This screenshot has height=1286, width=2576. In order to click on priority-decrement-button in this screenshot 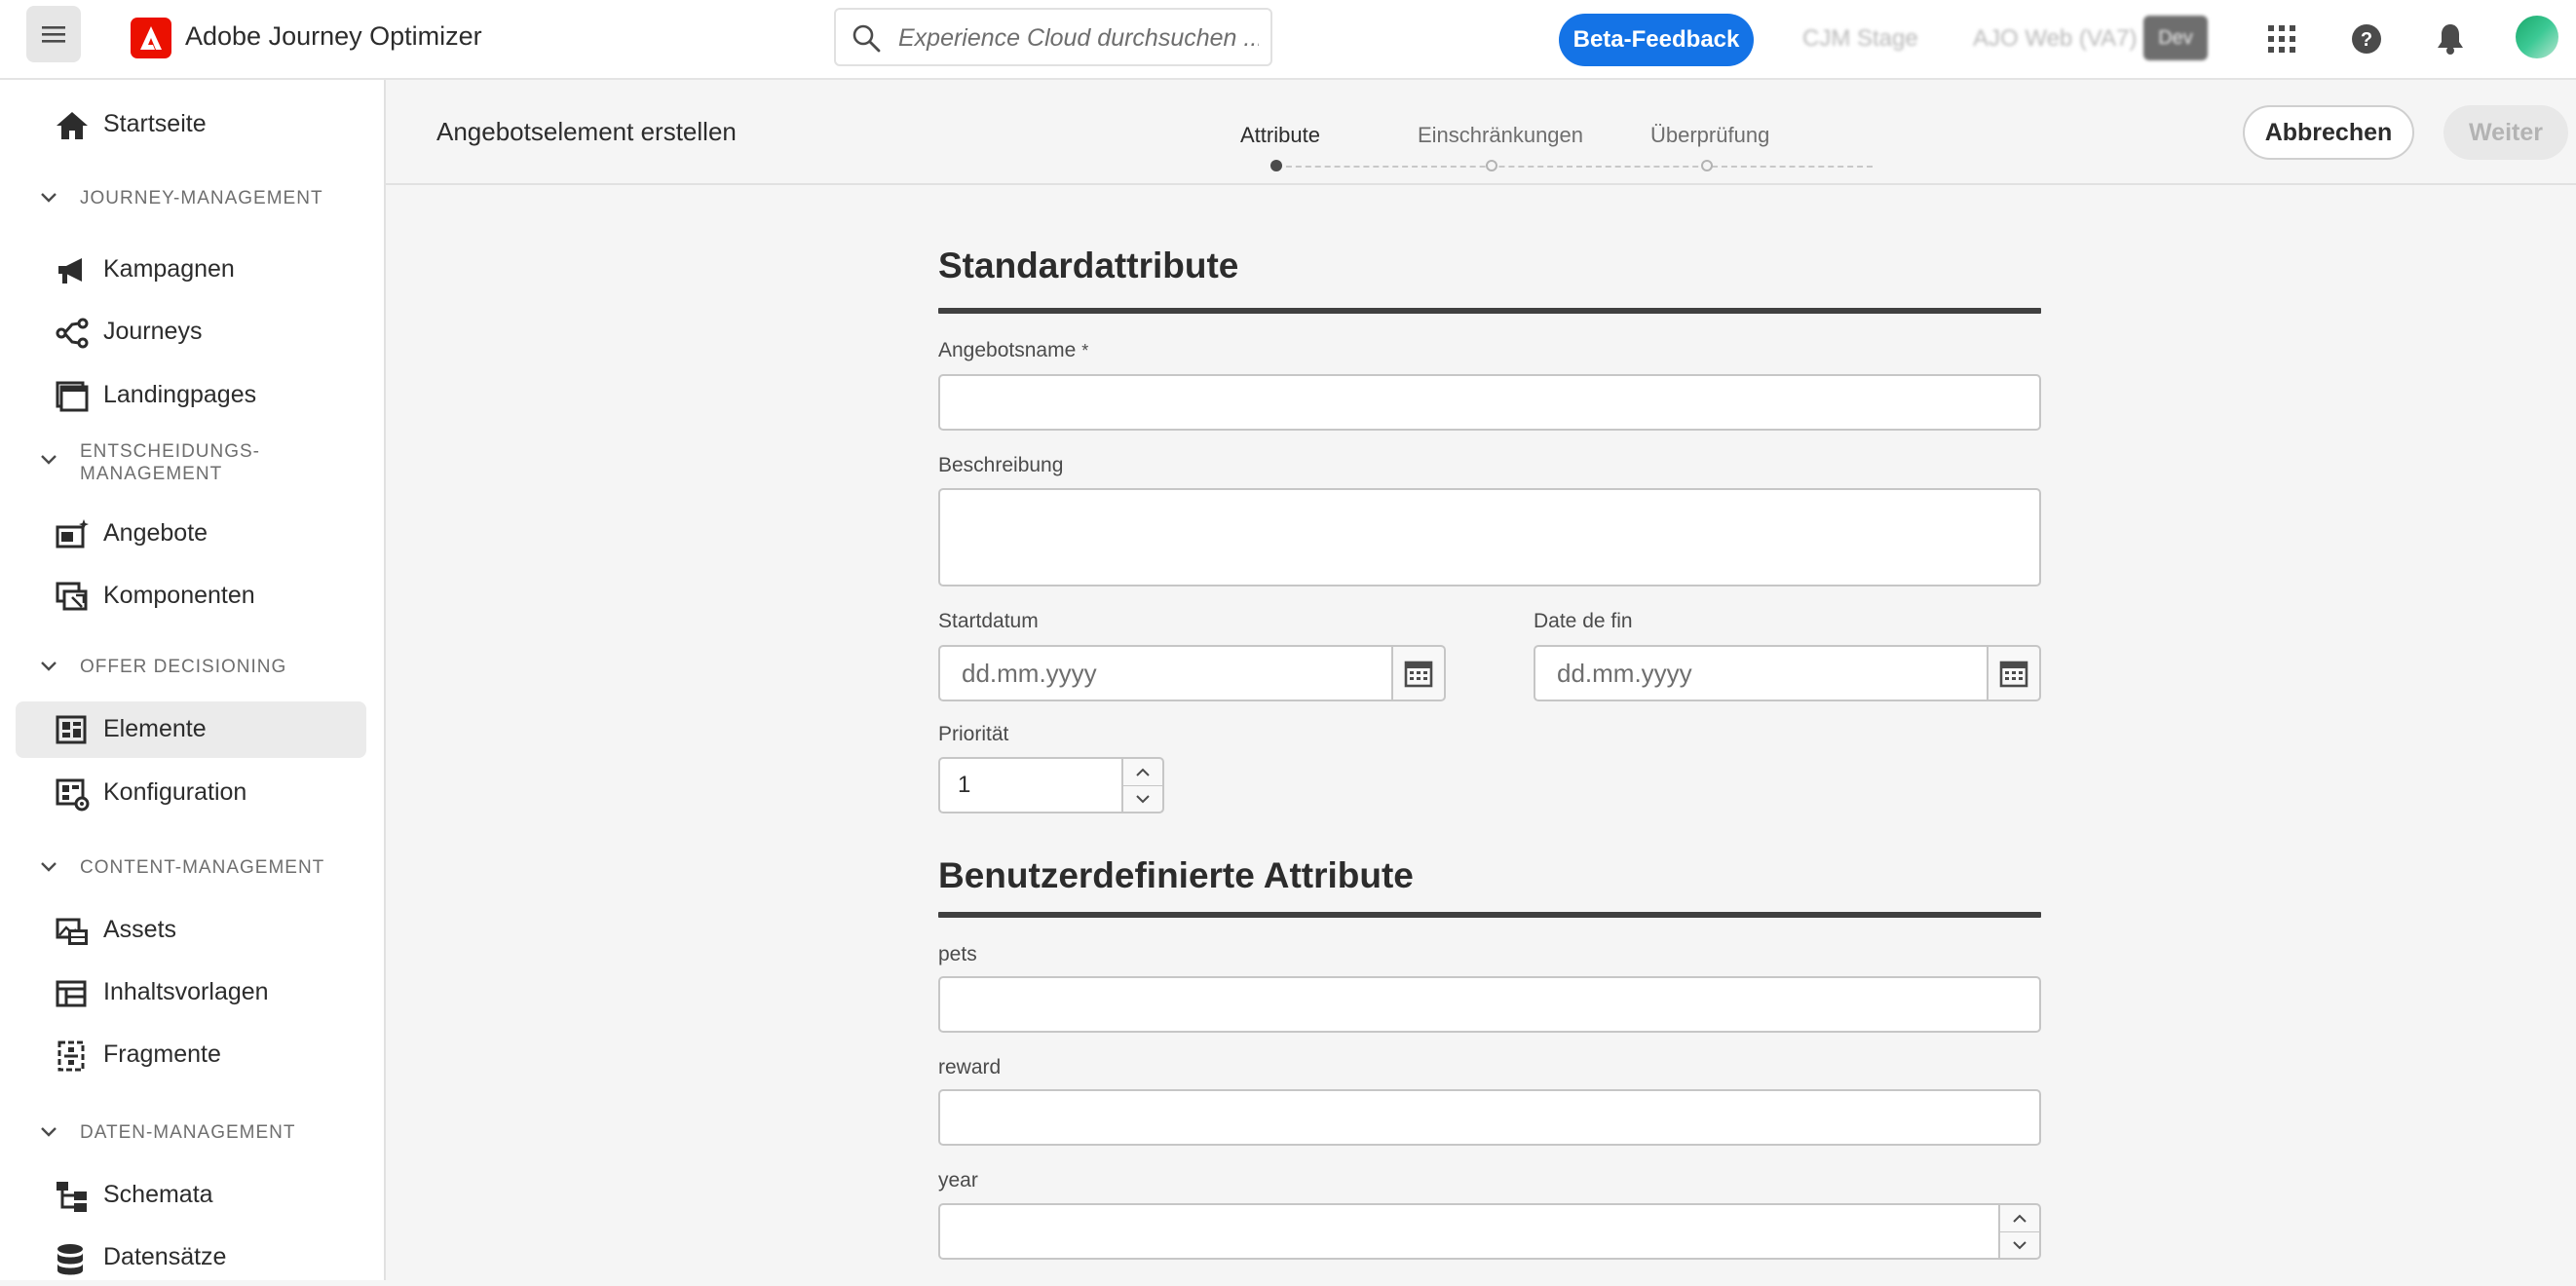, I will do `click(1142, 798)`.